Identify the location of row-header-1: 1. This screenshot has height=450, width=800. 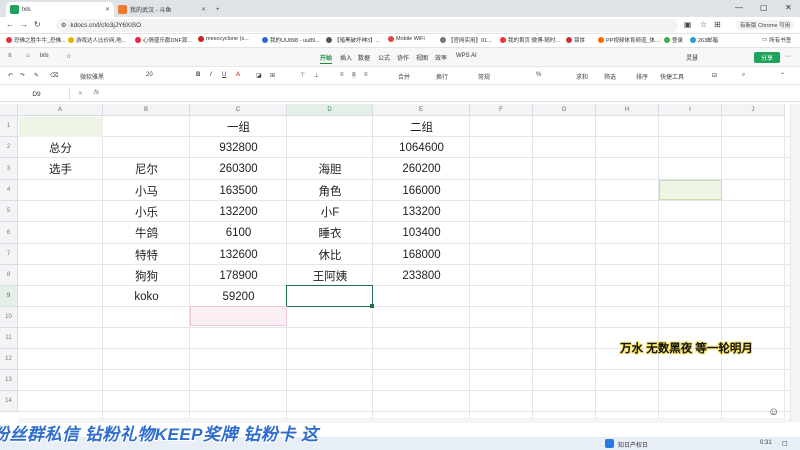
(9, 126).